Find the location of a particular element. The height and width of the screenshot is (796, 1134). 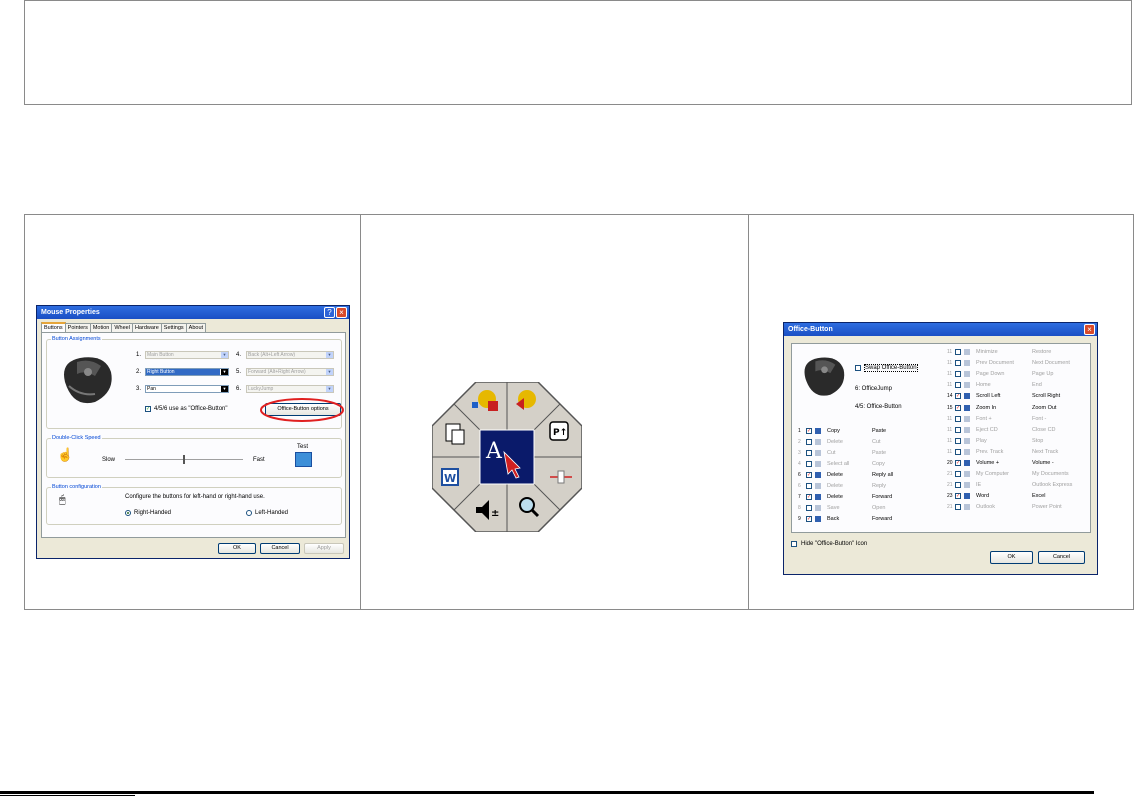

button-4-select: Back (Alt+Left Arrow) ▼ is located at coordinates (290, 355).